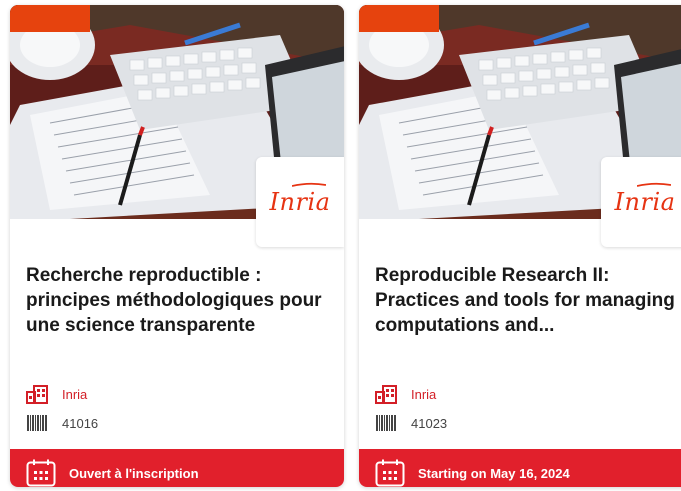  I want to click on course-code-row: 41023, so click(411, 423).